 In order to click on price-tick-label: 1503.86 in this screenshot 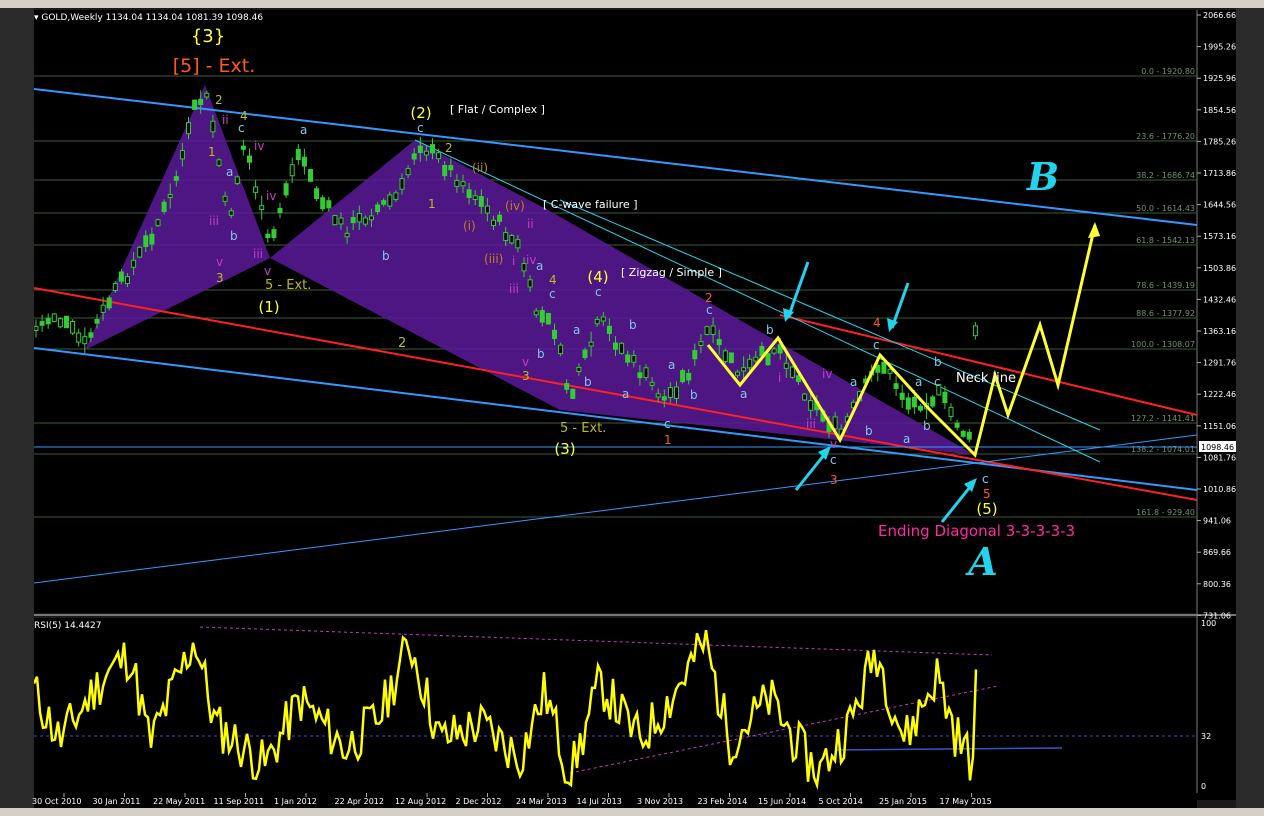, I will do `click(1219, 268)`.